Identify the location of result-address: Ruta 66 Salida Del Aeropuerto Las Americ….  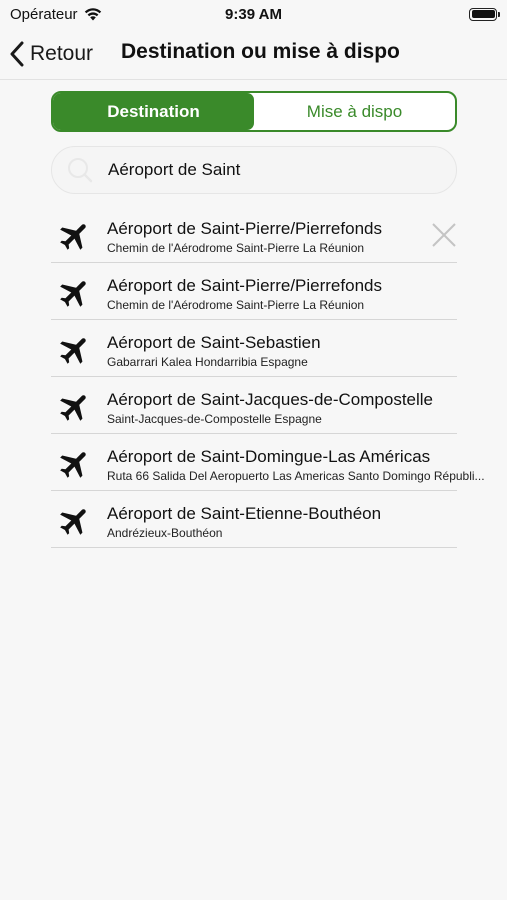
(296, 476).